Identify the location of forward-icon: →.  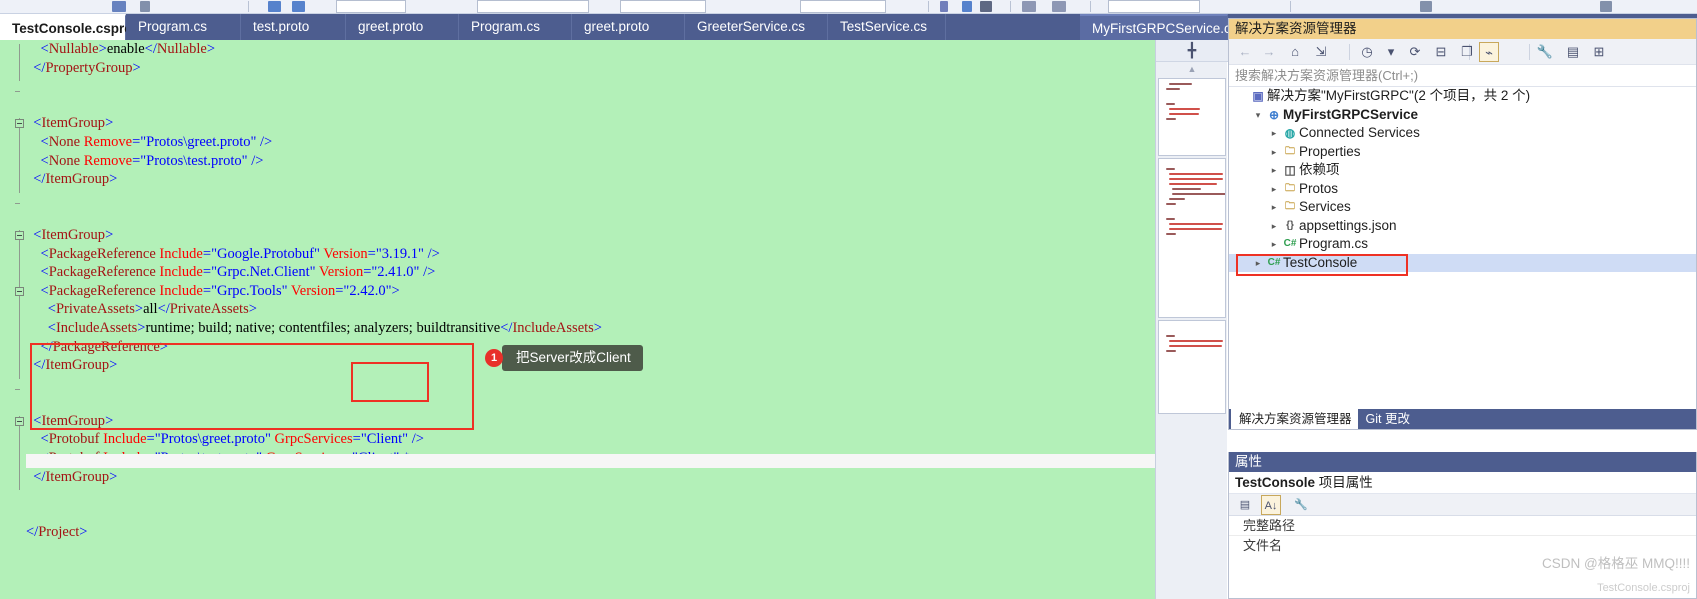
(1269, 52).